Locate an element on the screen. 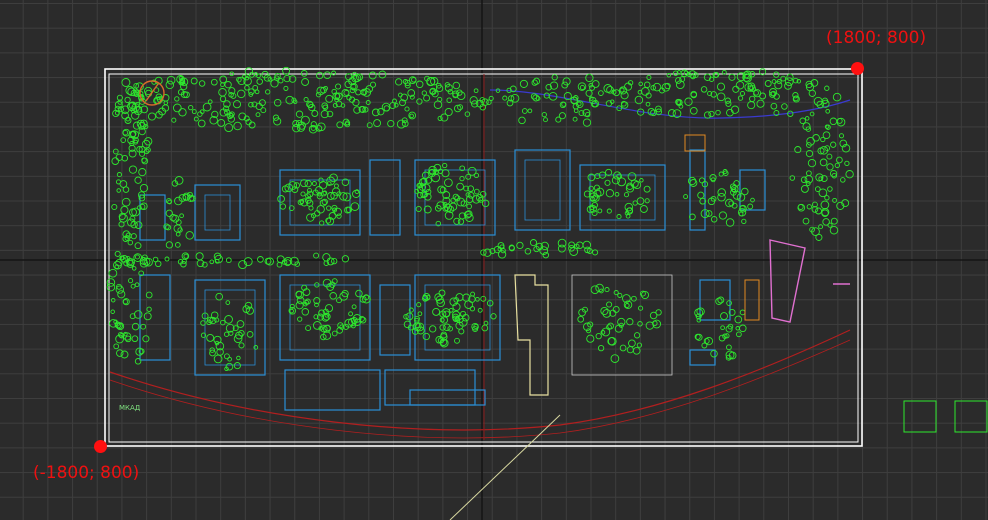 This screenshot has width=988, height=520. road-curve-inner is located at coordinates (480, 389).